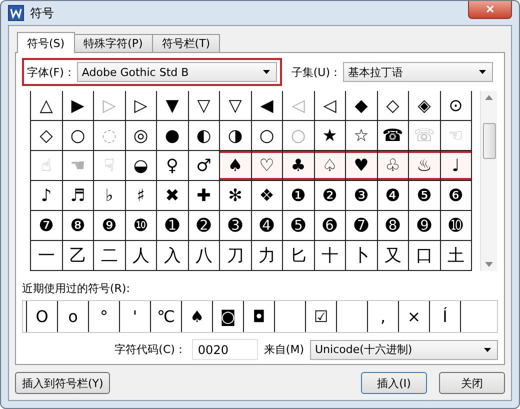  What do you see at coordinates (267, 166) in the screenshot?
I see `symbol-cell: ♡` at bounding box center [267, 166].